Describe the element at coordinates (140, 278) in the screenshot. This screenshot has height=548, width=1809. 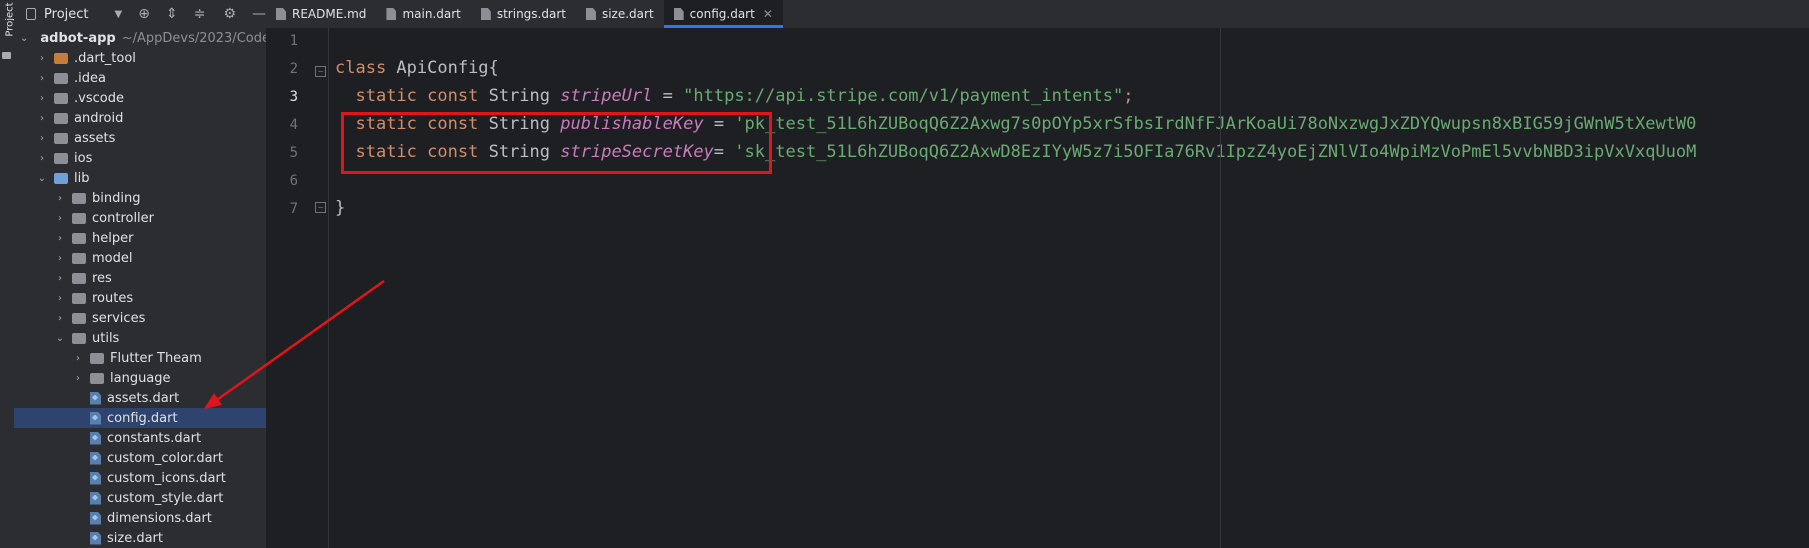
I see `tree-item-res: › res` at that location.